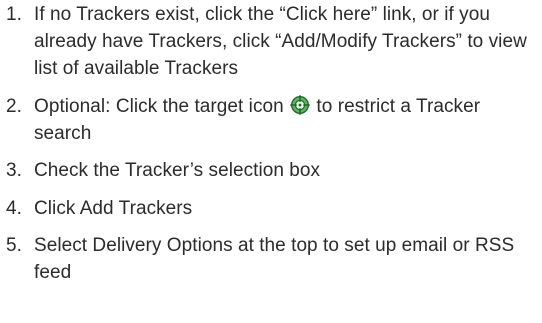 This screenshot has height=323, width=542. I want to click on step-number: 3., so click(14, 170).